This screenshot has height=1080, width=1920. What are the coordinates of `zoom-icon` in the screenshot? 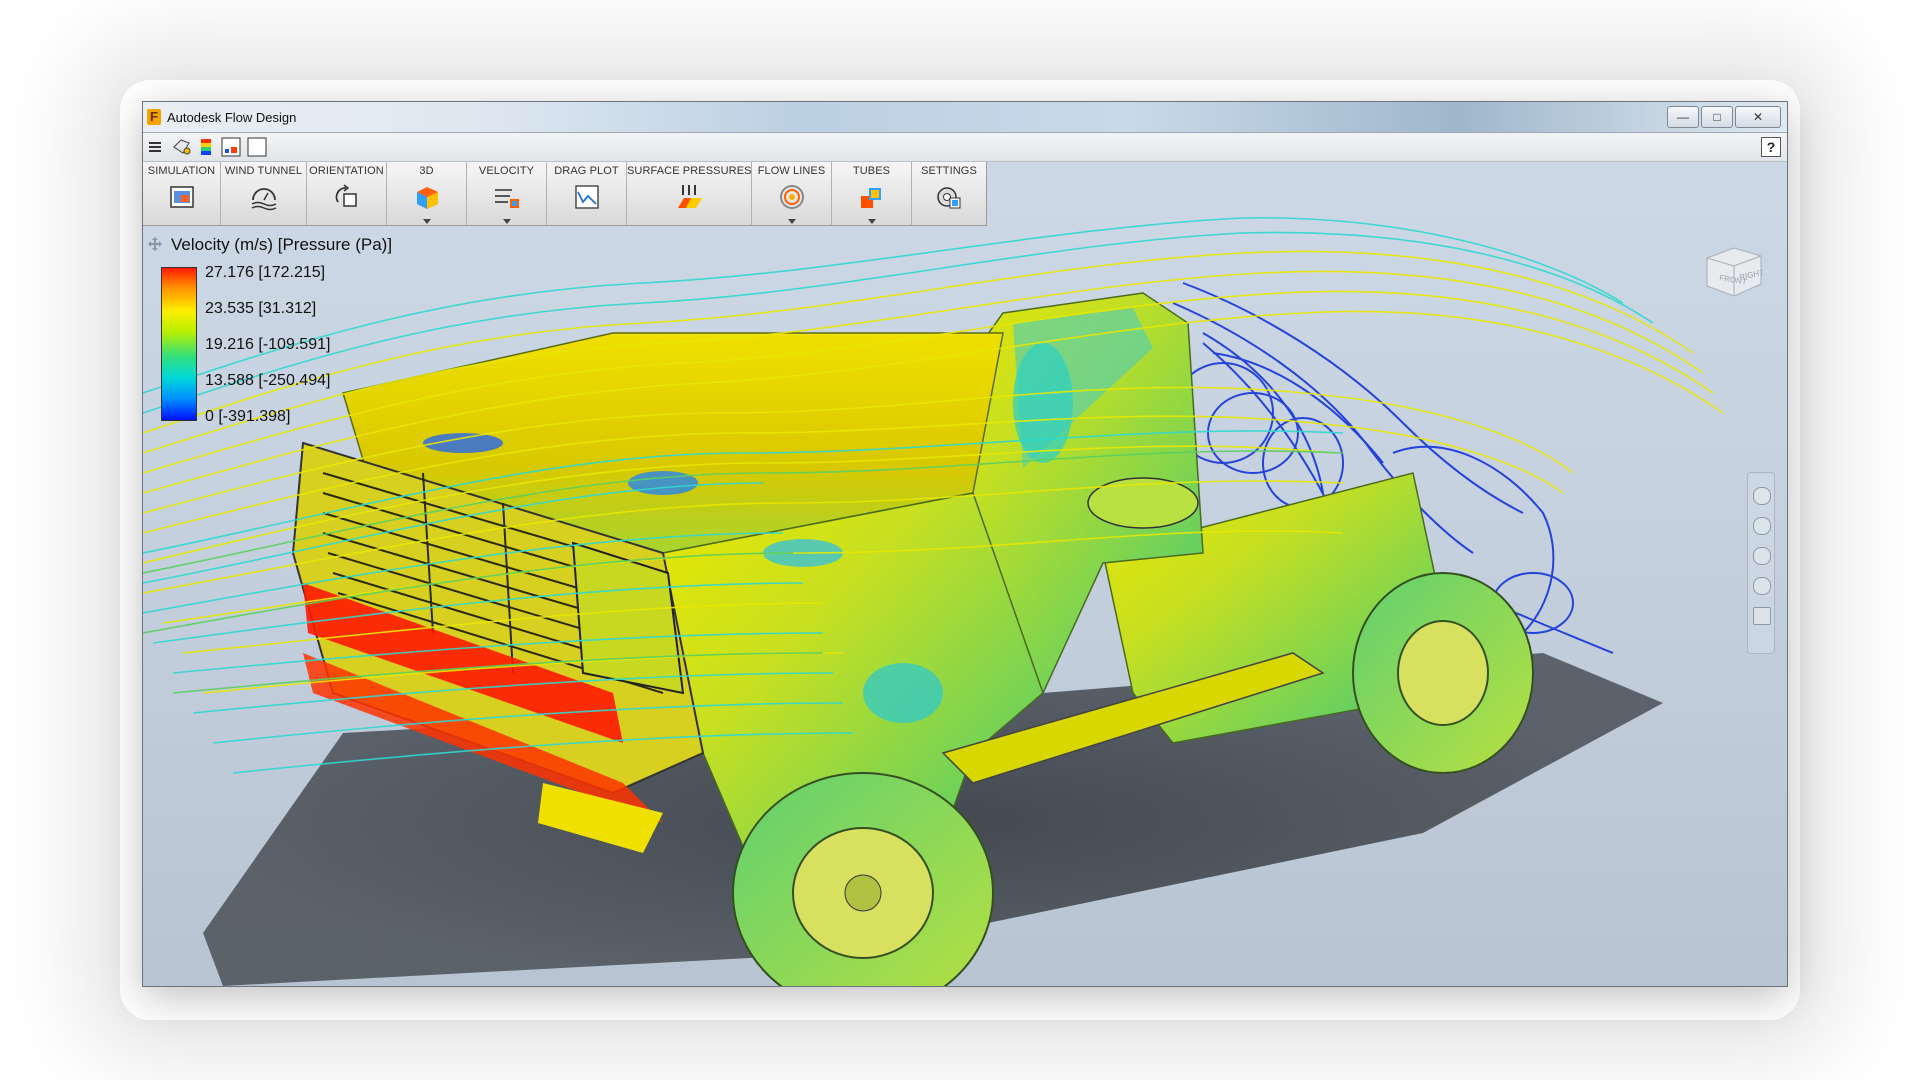 It's located at (1762, 556).